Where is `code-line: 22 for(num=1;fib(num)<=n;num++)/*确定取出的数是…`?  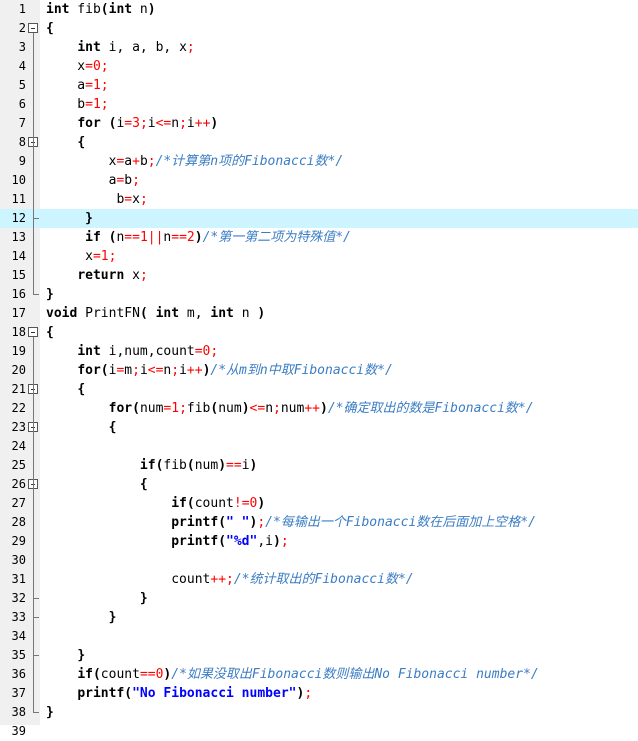
code-line: 22 for(num=1;fib(num)<=n;num++)/*确定取出的数是… is located at coordinates (319, 408).